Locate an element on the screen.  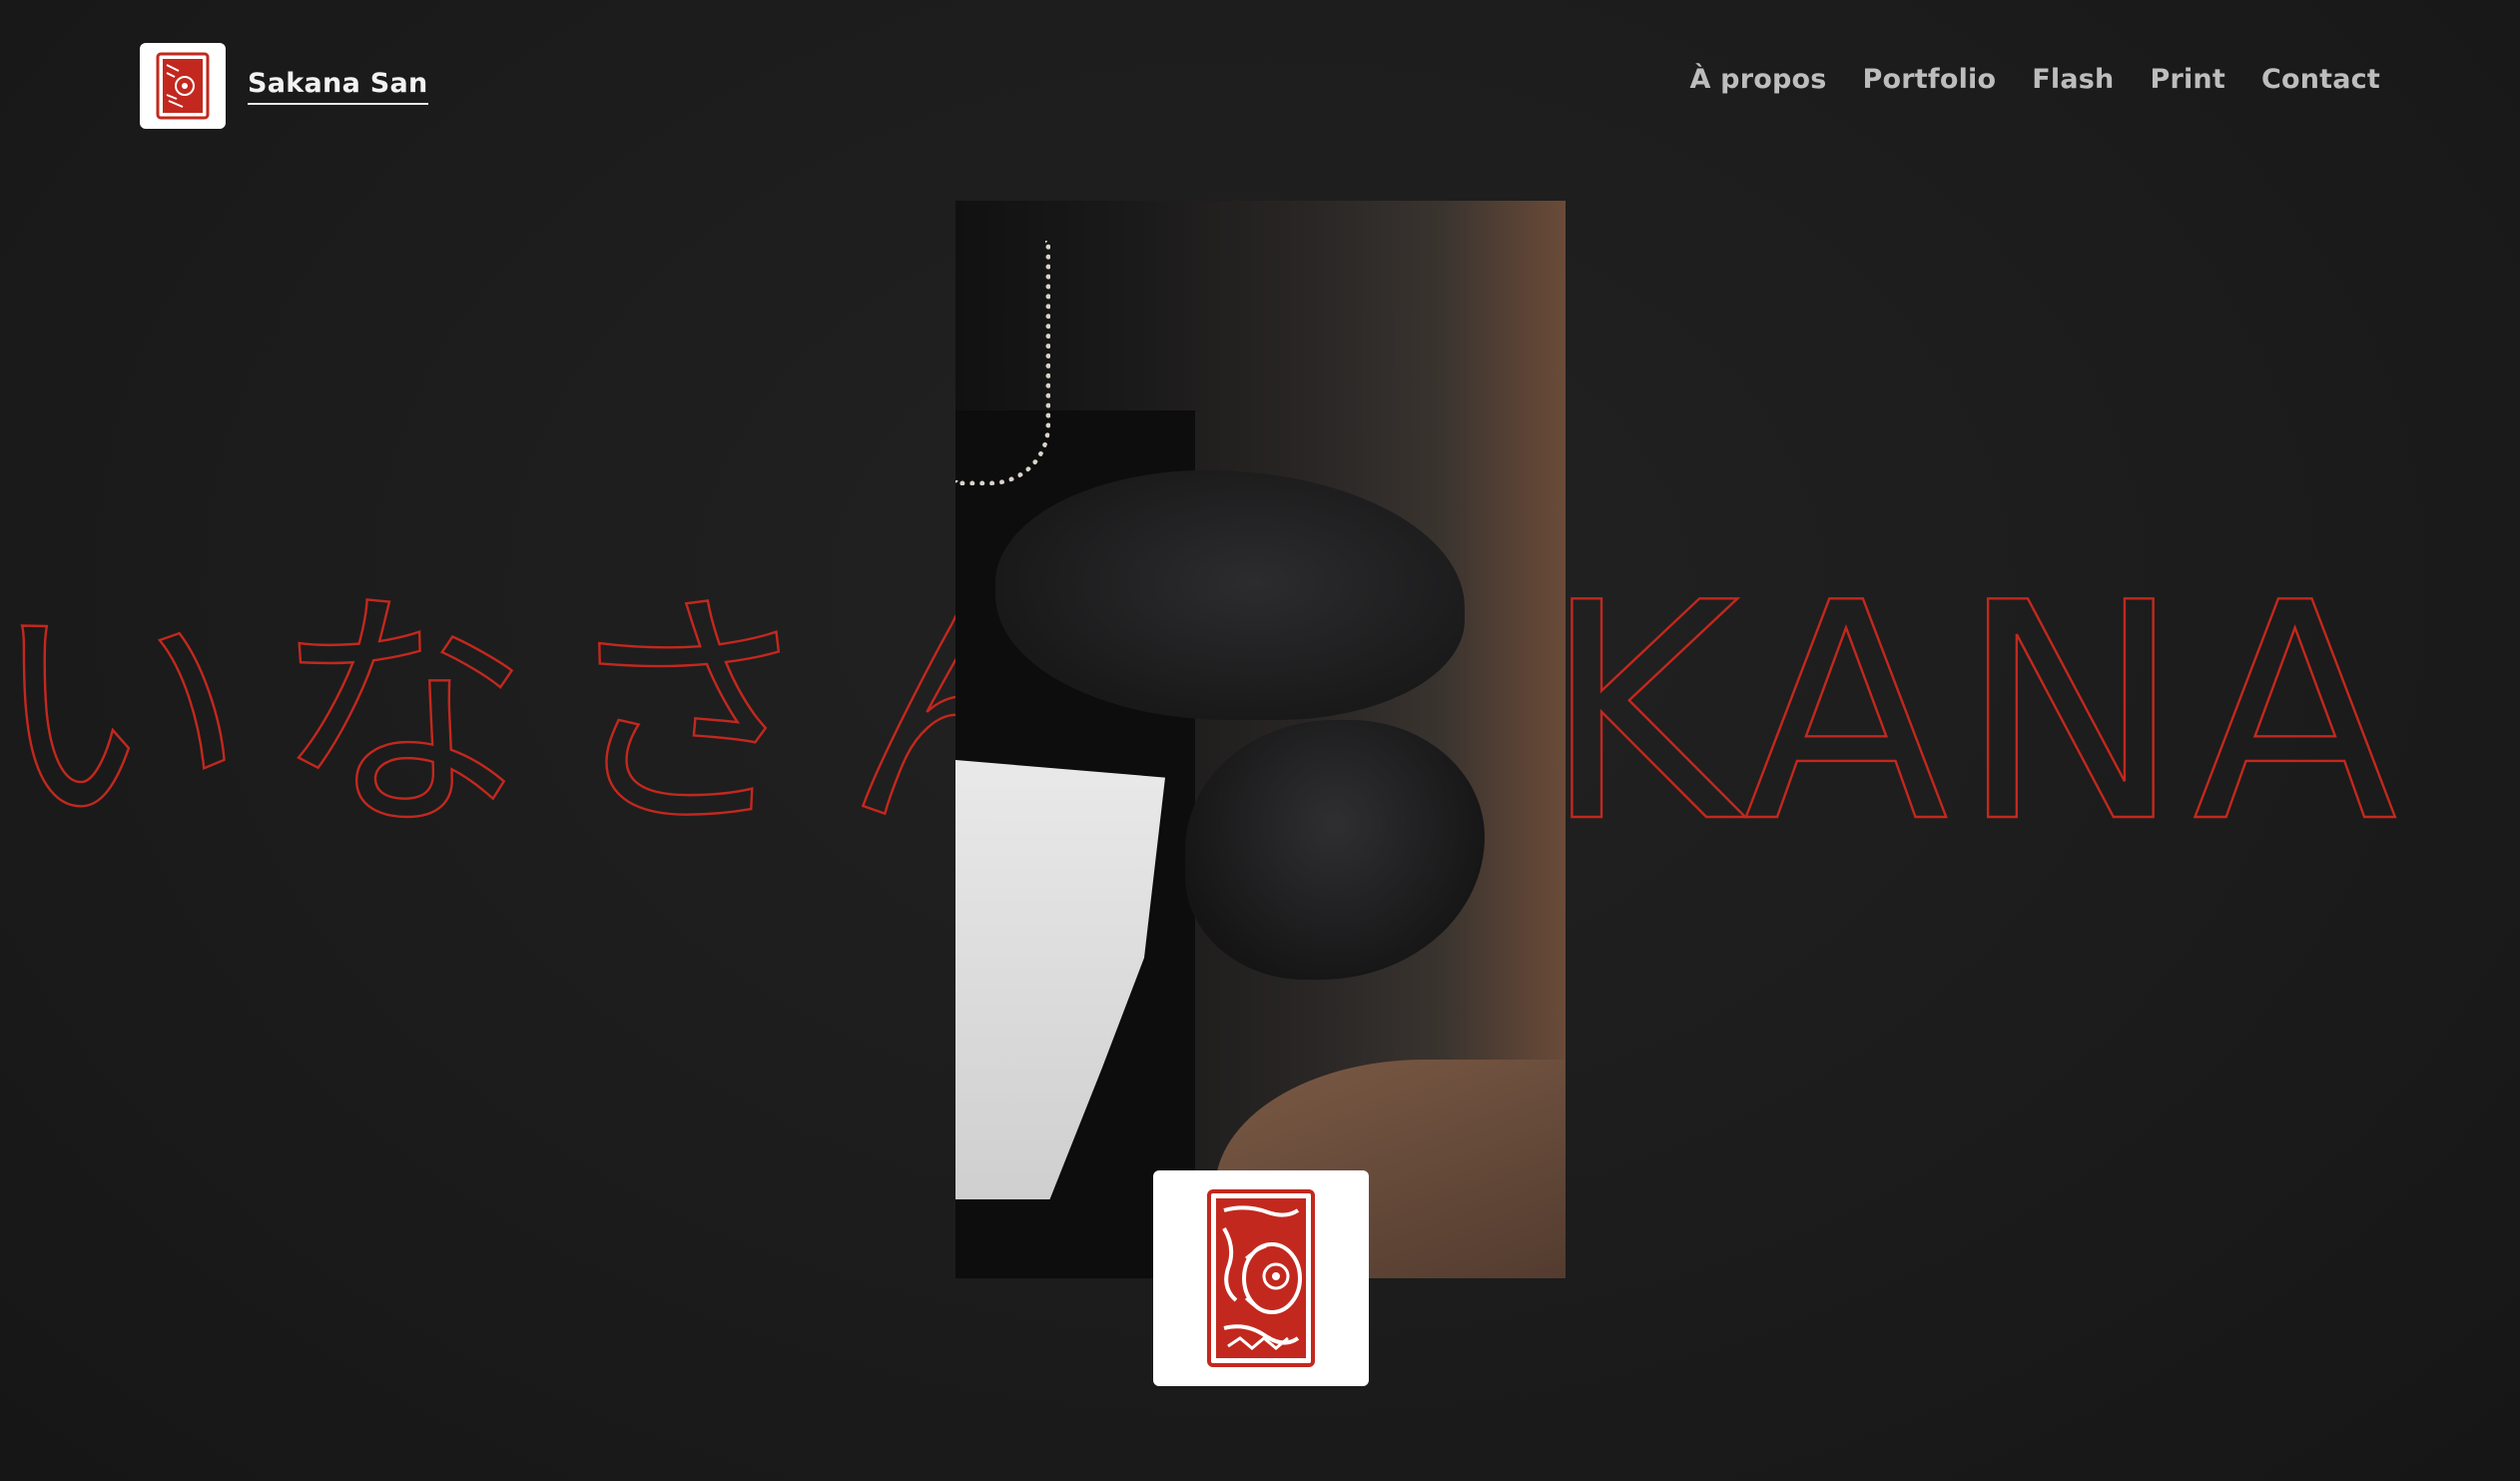
nav-link-portfolio: Portfolio is located at coordinates (1930, 79).